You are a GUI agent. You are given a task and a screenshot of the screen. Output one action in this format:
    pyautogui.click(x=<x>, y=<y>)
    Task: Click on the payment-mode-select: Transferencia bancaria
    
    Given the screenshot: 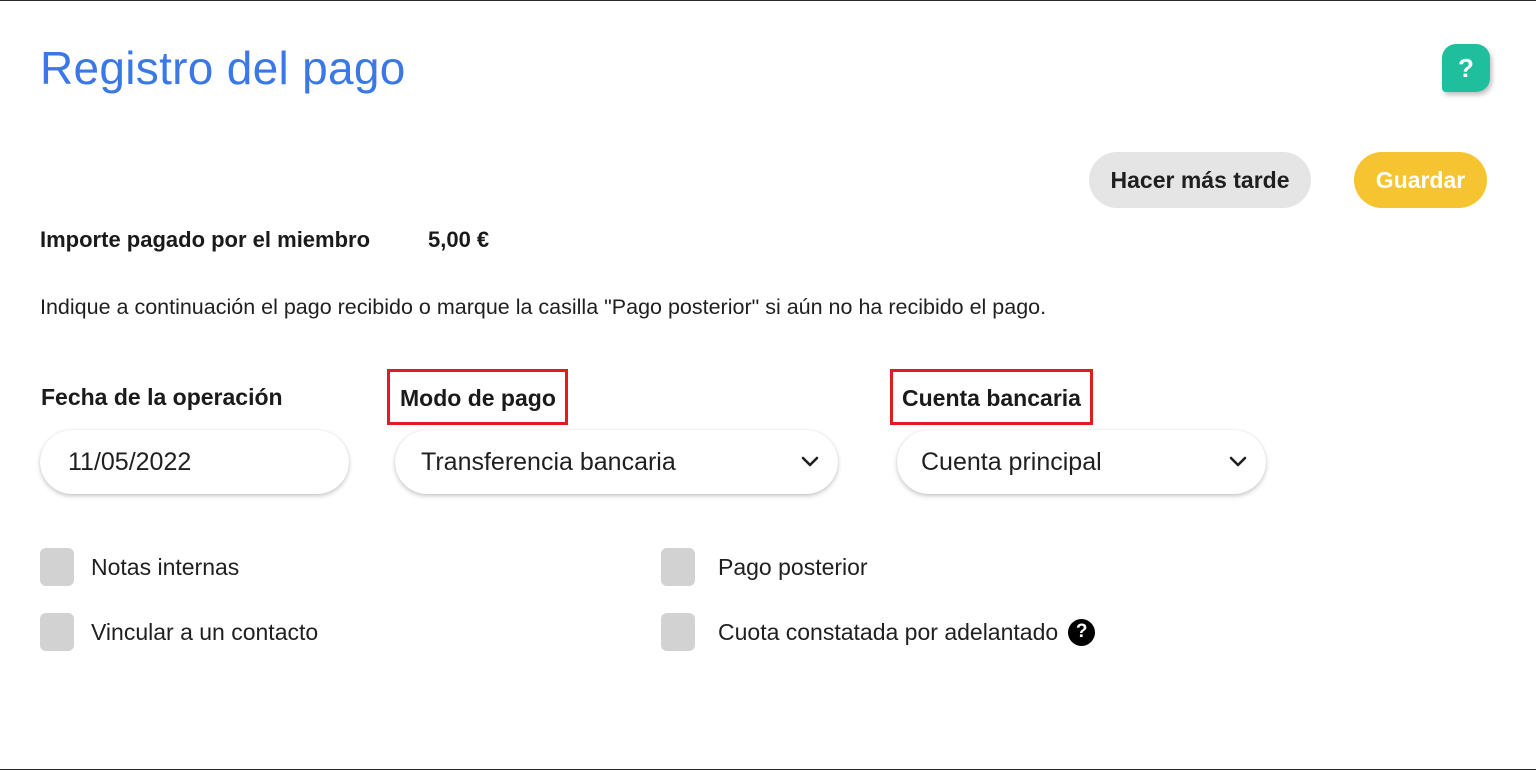 What is the action you would take?
    pyautogui.click(x=616, y=462)
    